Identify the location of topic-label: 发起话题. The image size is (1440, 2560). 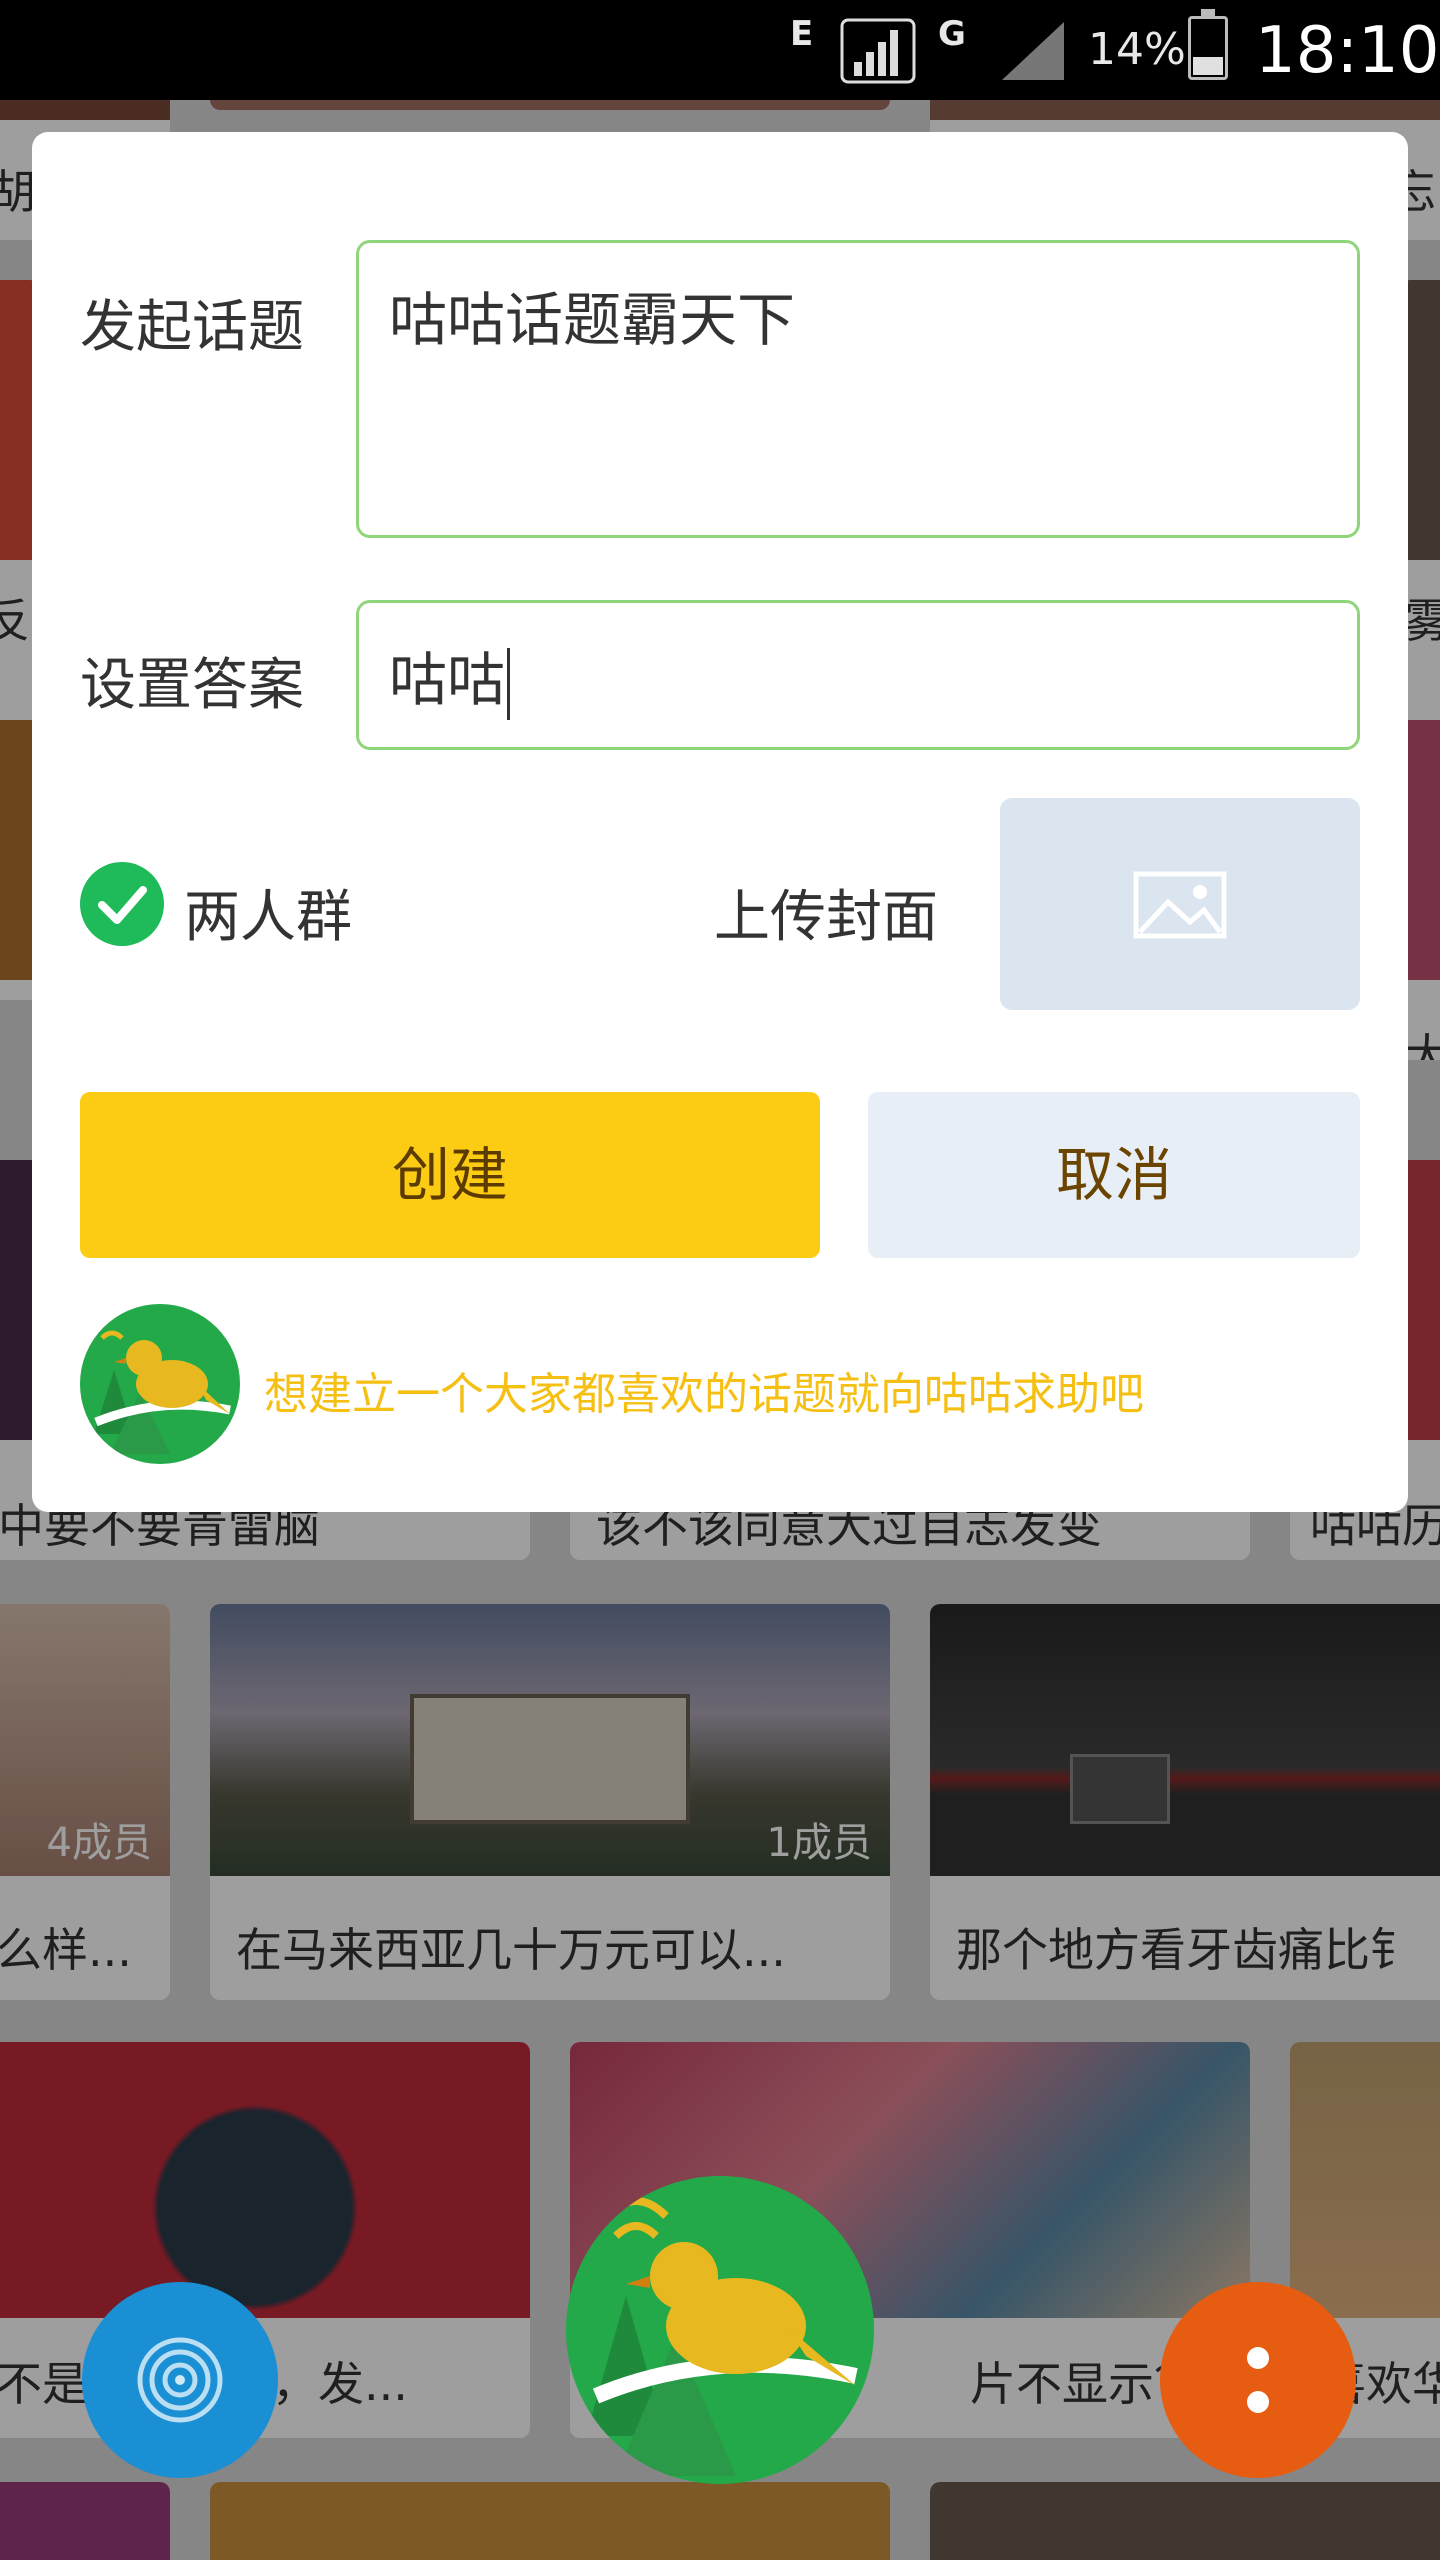
(192, 327).